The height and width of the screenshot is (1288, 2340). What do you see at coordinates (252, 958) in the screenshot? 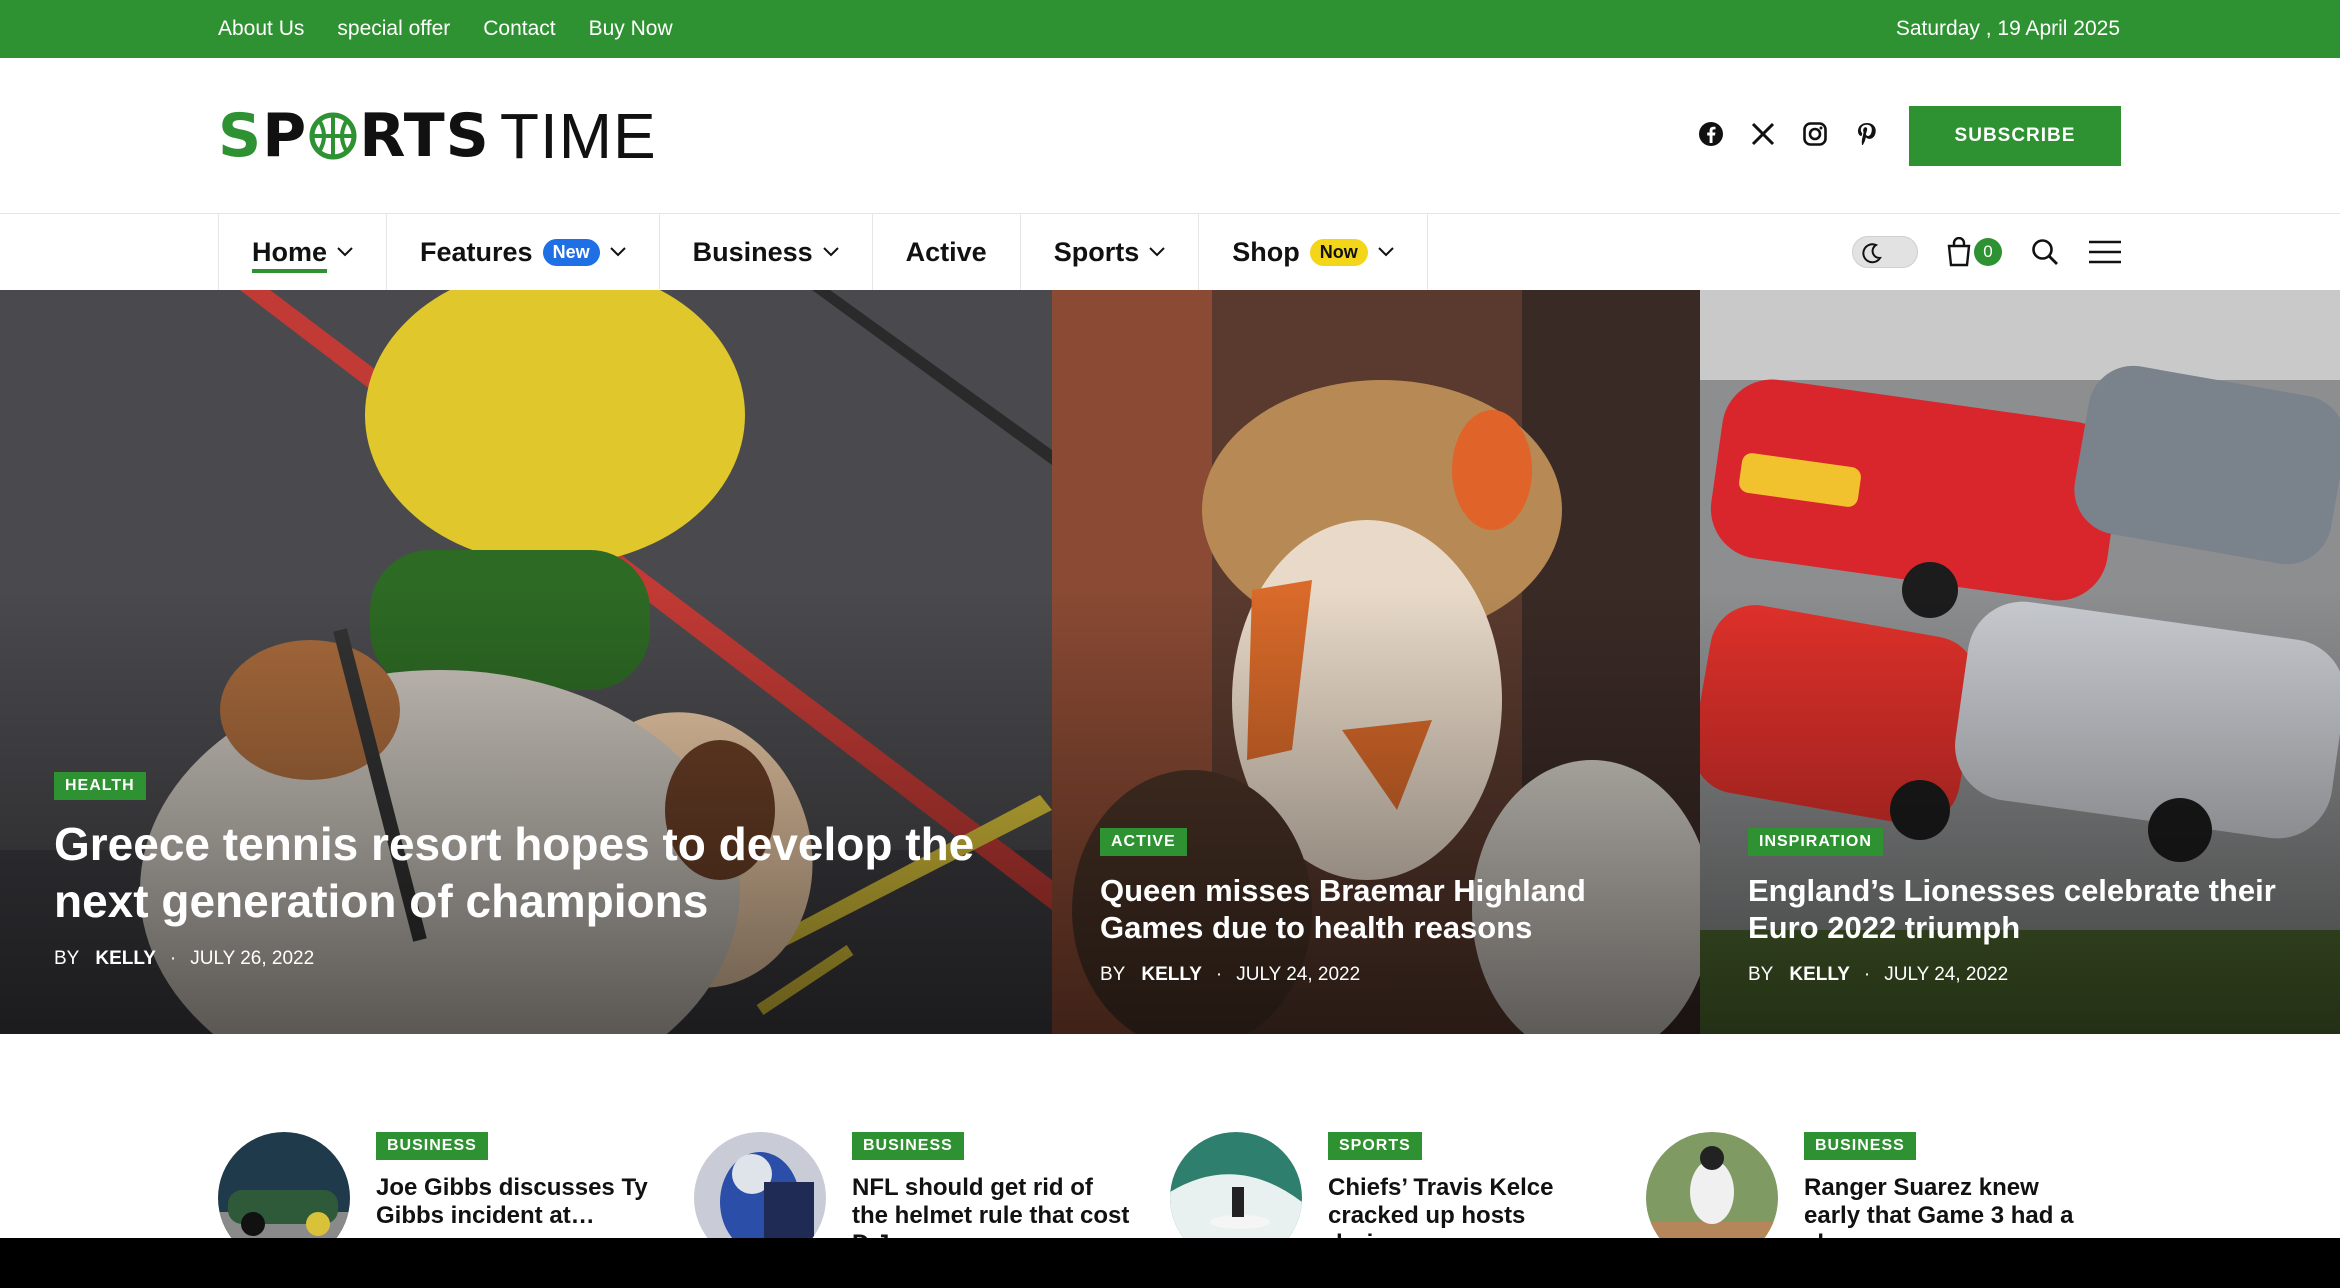
I see `post-date: JULY 26, 2022` at bounding box center [252, 958].